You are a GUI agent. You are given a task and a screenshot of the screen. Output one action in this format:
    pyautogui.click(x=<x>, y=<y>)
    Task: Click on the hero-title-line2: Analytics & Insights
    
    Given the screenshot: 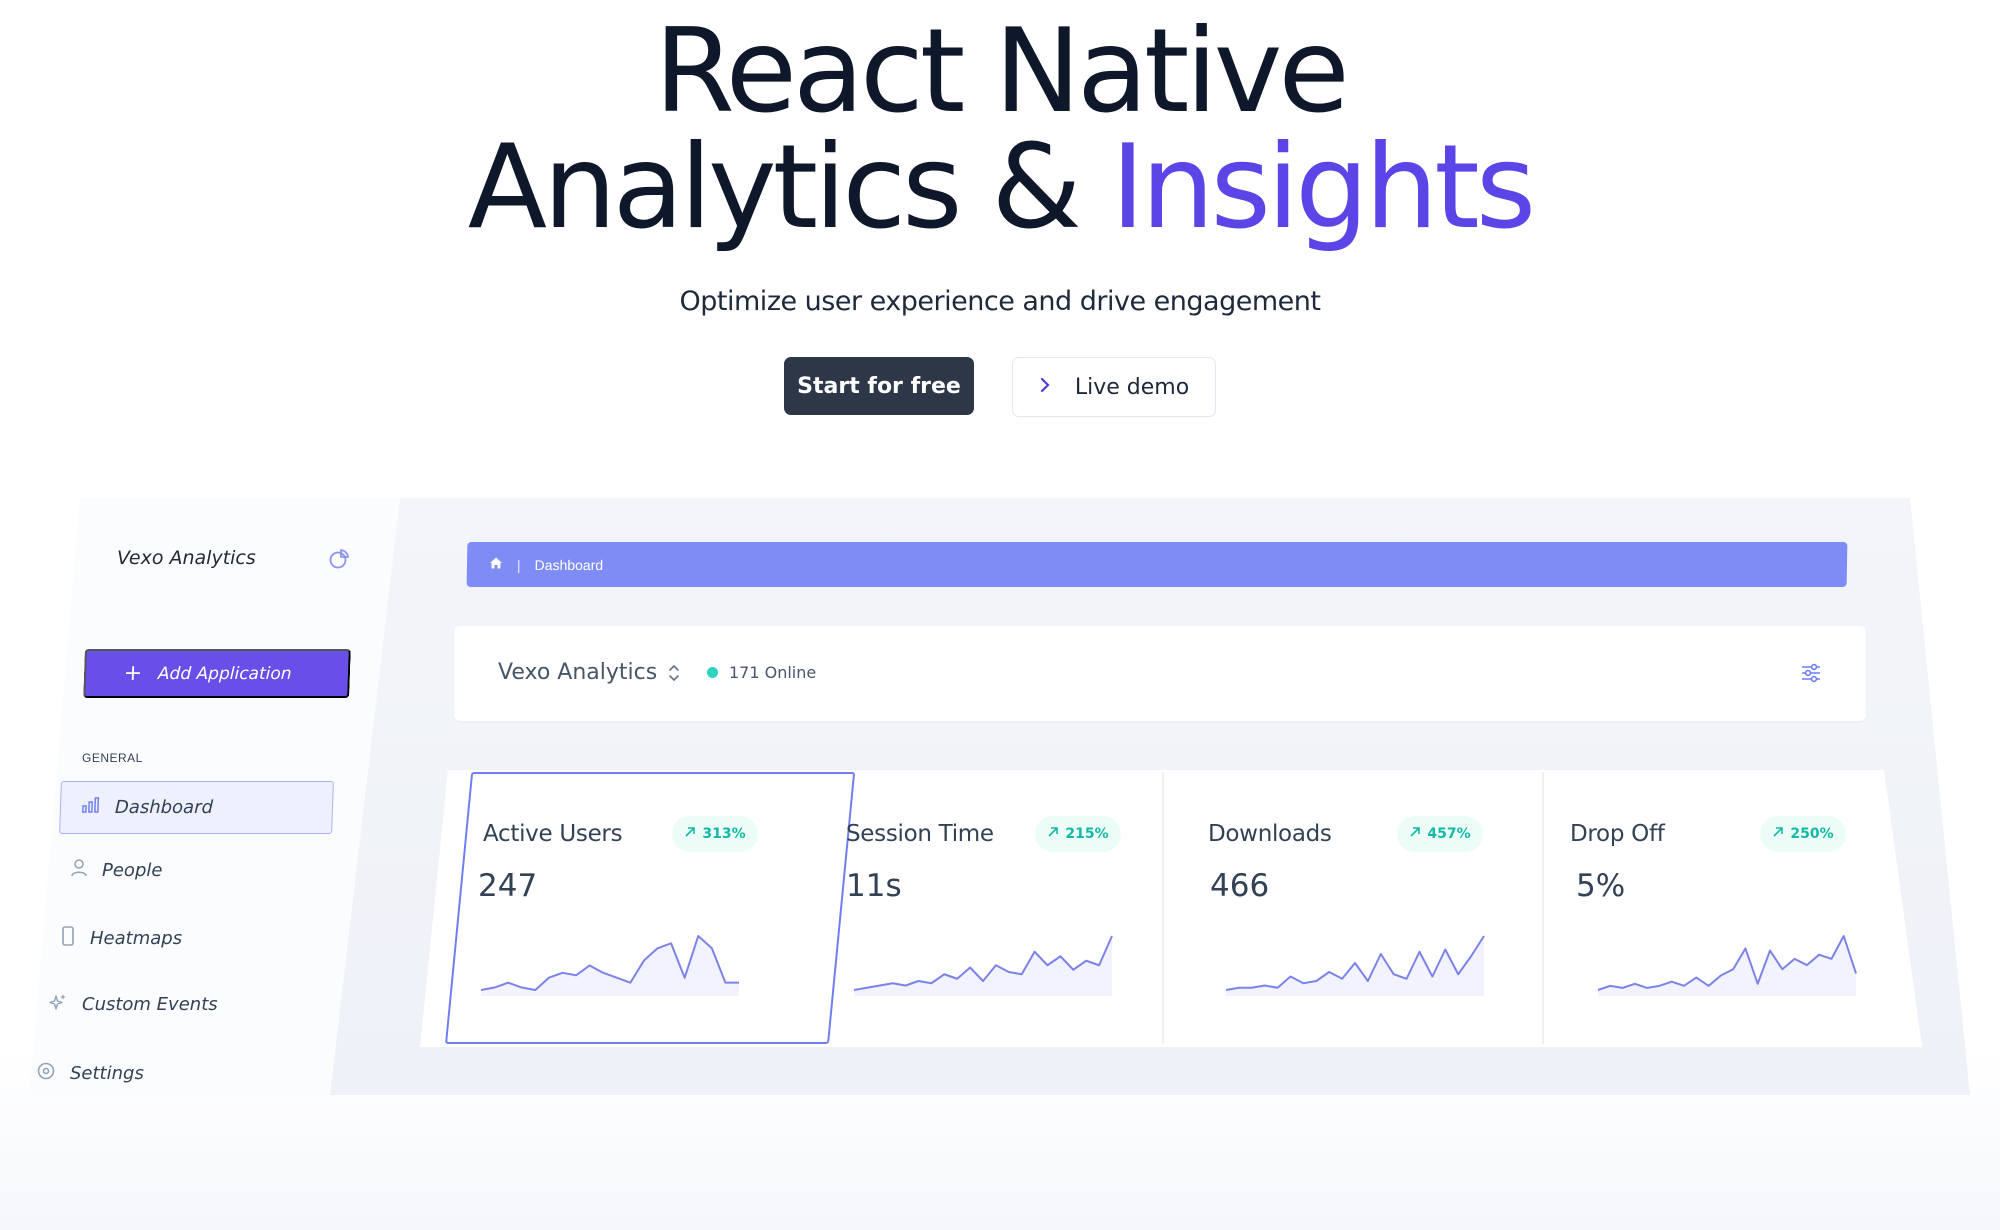 What is the action you would take?
    pyautogui.click(x=1000, y=188)
    